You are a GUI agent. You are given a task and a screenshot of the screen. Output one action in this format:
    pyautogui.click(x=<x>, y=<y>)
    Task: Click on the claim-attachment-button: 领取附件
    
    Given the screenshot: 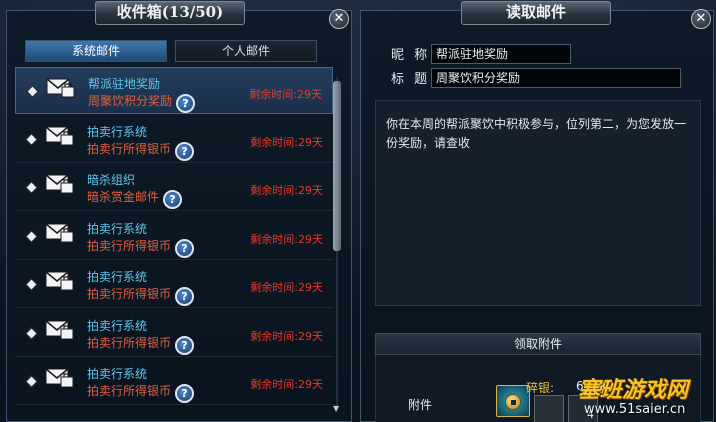 What is the action you would take?
    pyautogui.click(x=538, y=344)
    